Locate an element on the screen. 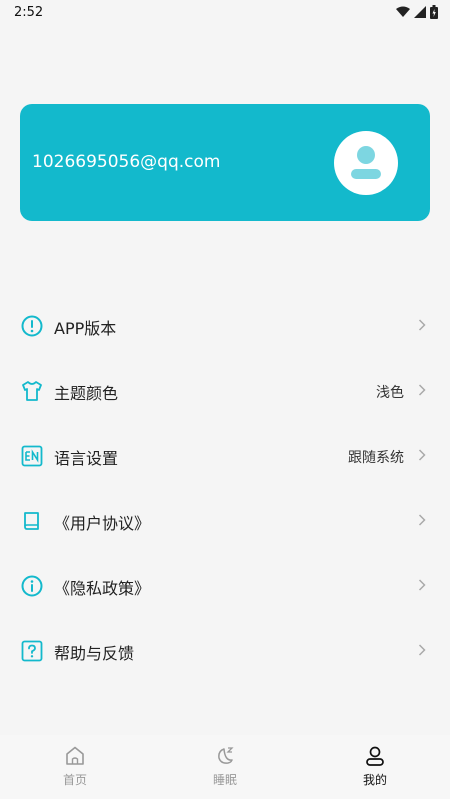 The height and width of the screenshot is (799, 450). bottom-tab-bar: 首页 睡眠 我的 is located at coordinates (225, 767).